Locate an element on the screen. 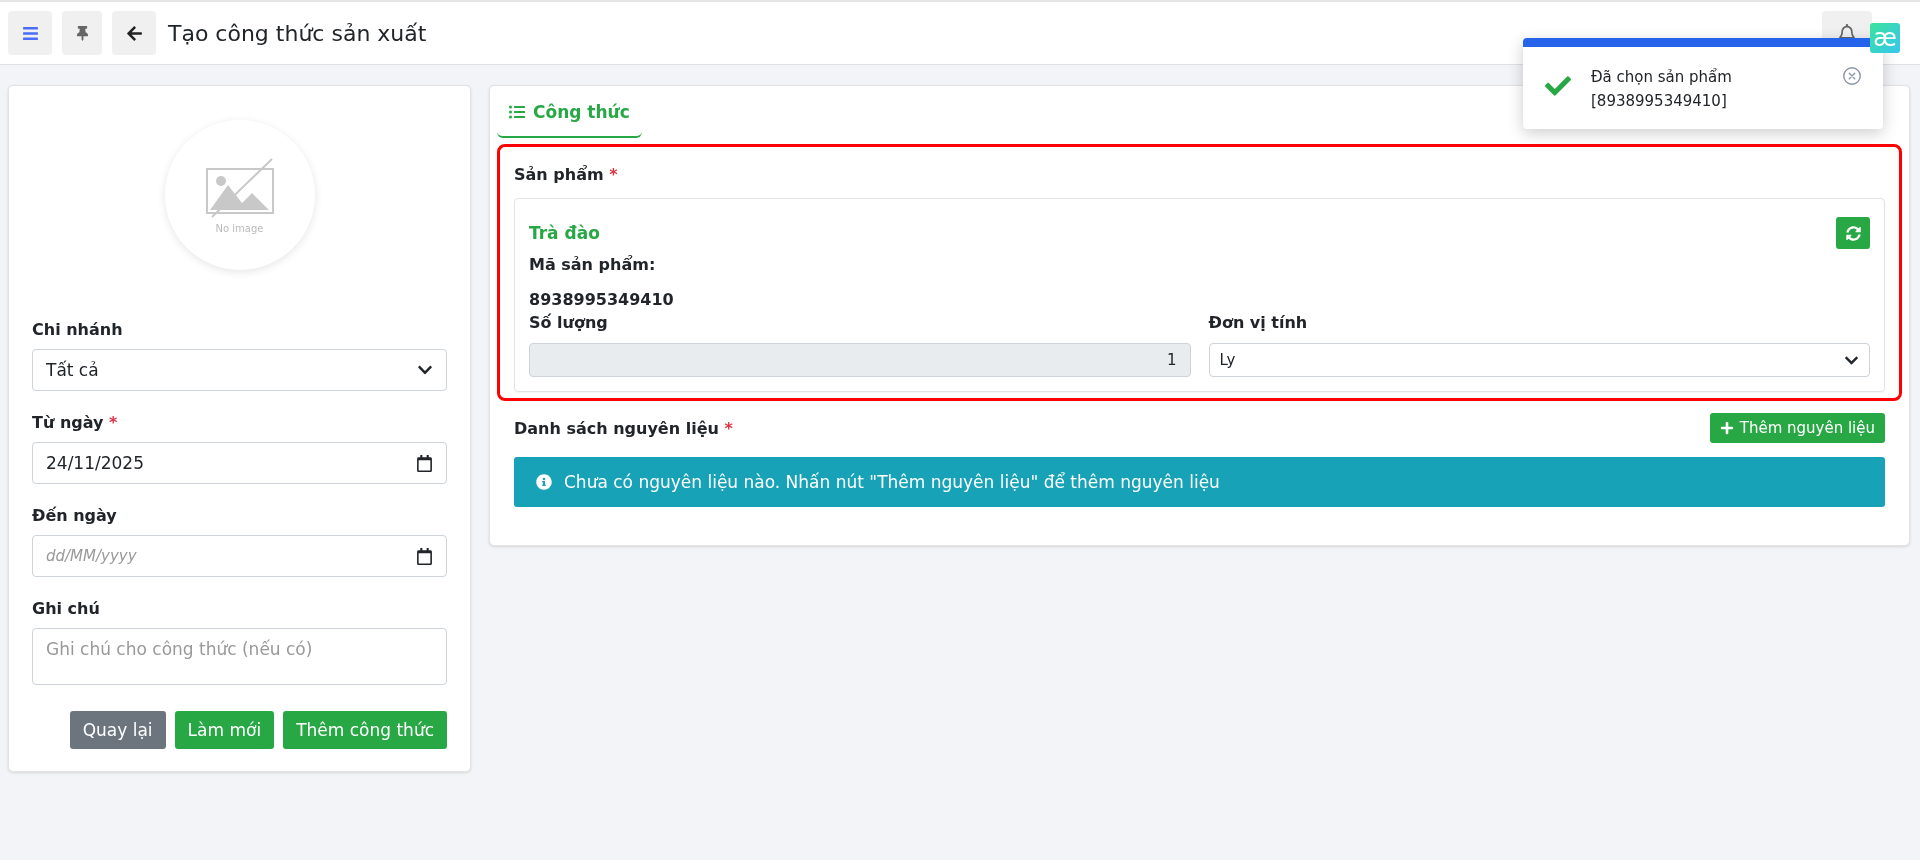  section-label: Danh sách nguyên liệu * is located at coordinates (623, 428).